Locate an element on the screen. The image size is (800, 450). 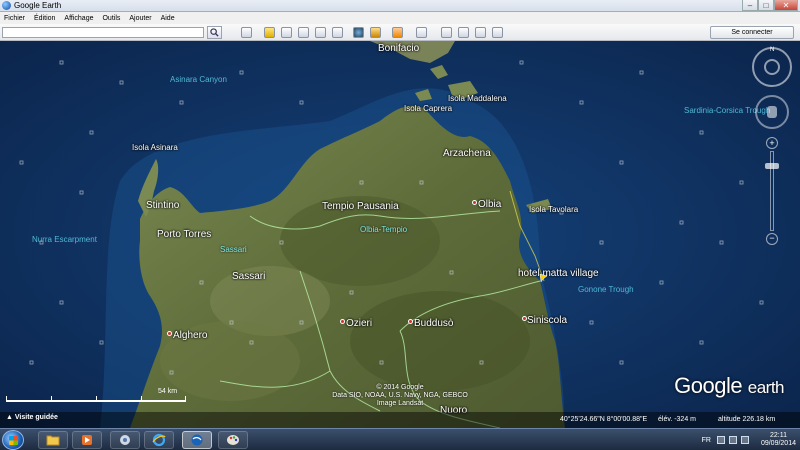
record-tour-icon is located at coordinates (337, 32).